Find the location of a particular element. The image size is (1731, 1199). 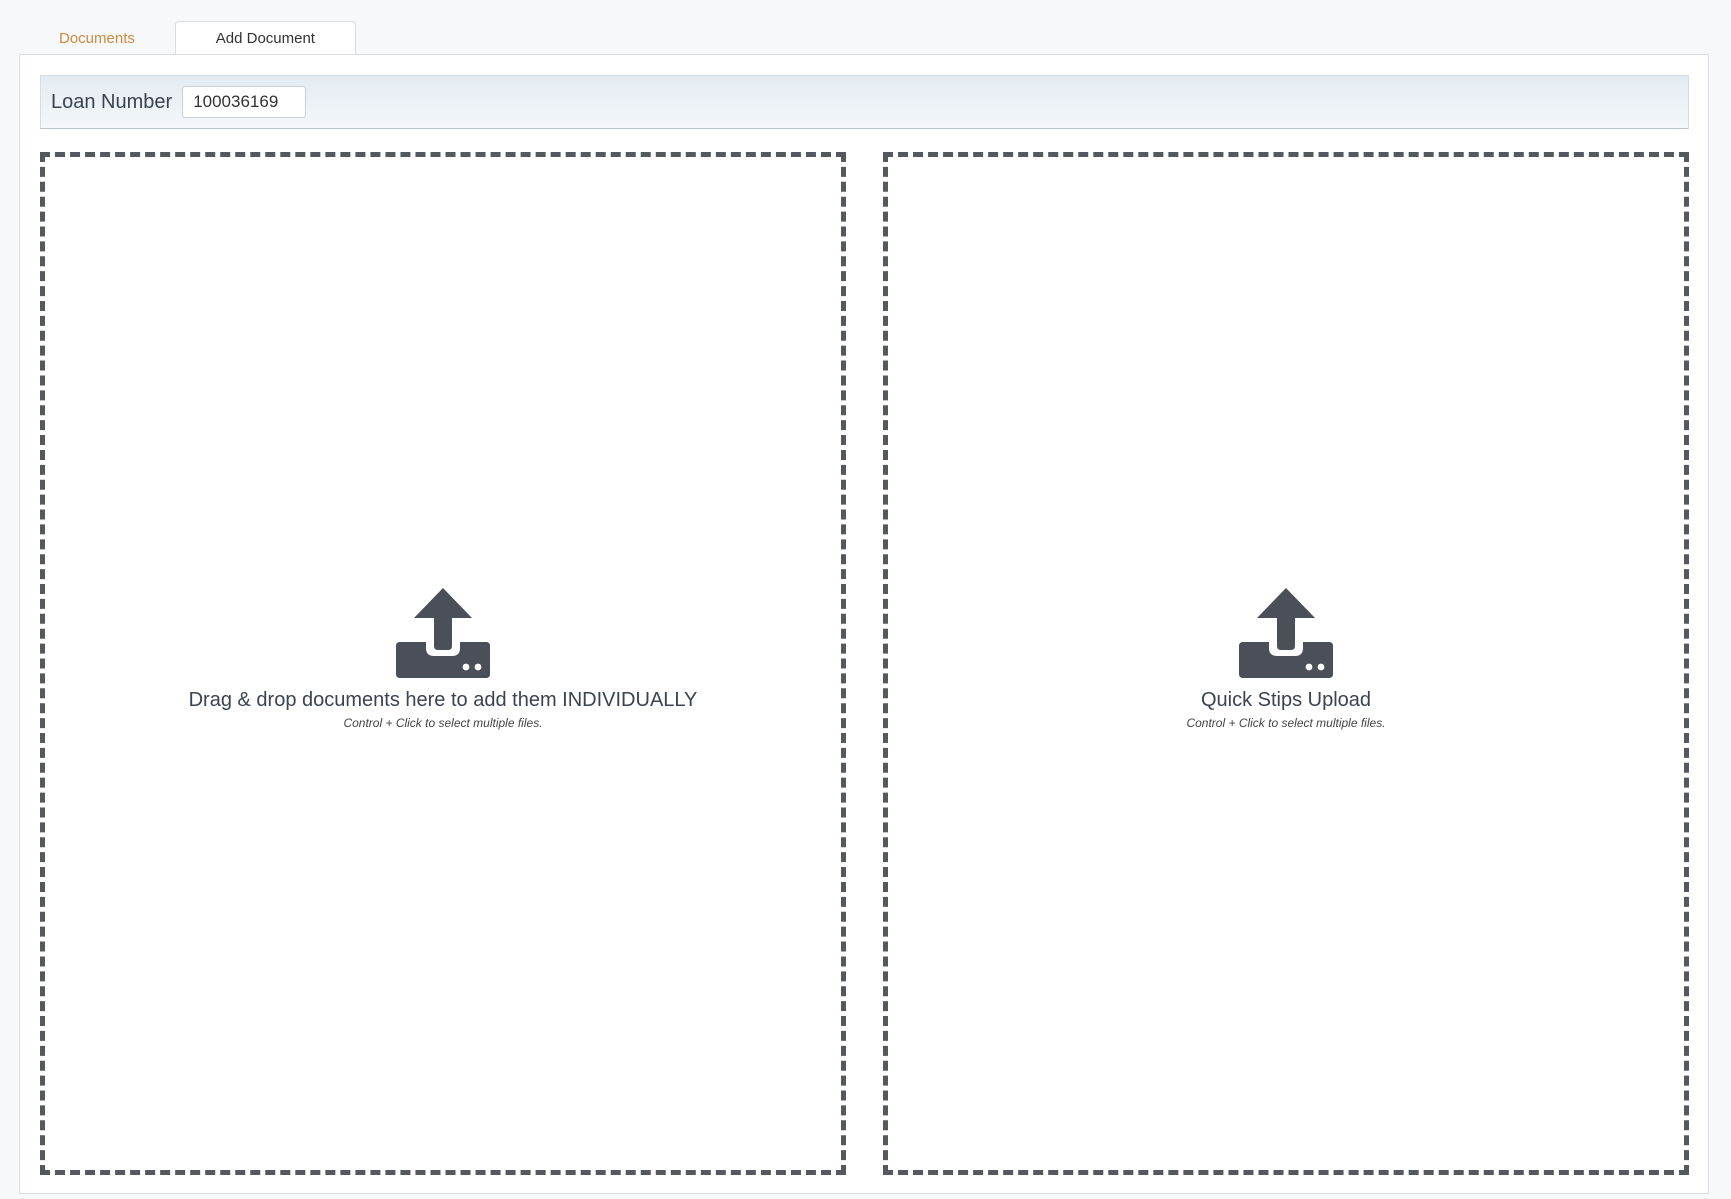

loan-number-label: Loan Number is located at coordinates (112, 101).